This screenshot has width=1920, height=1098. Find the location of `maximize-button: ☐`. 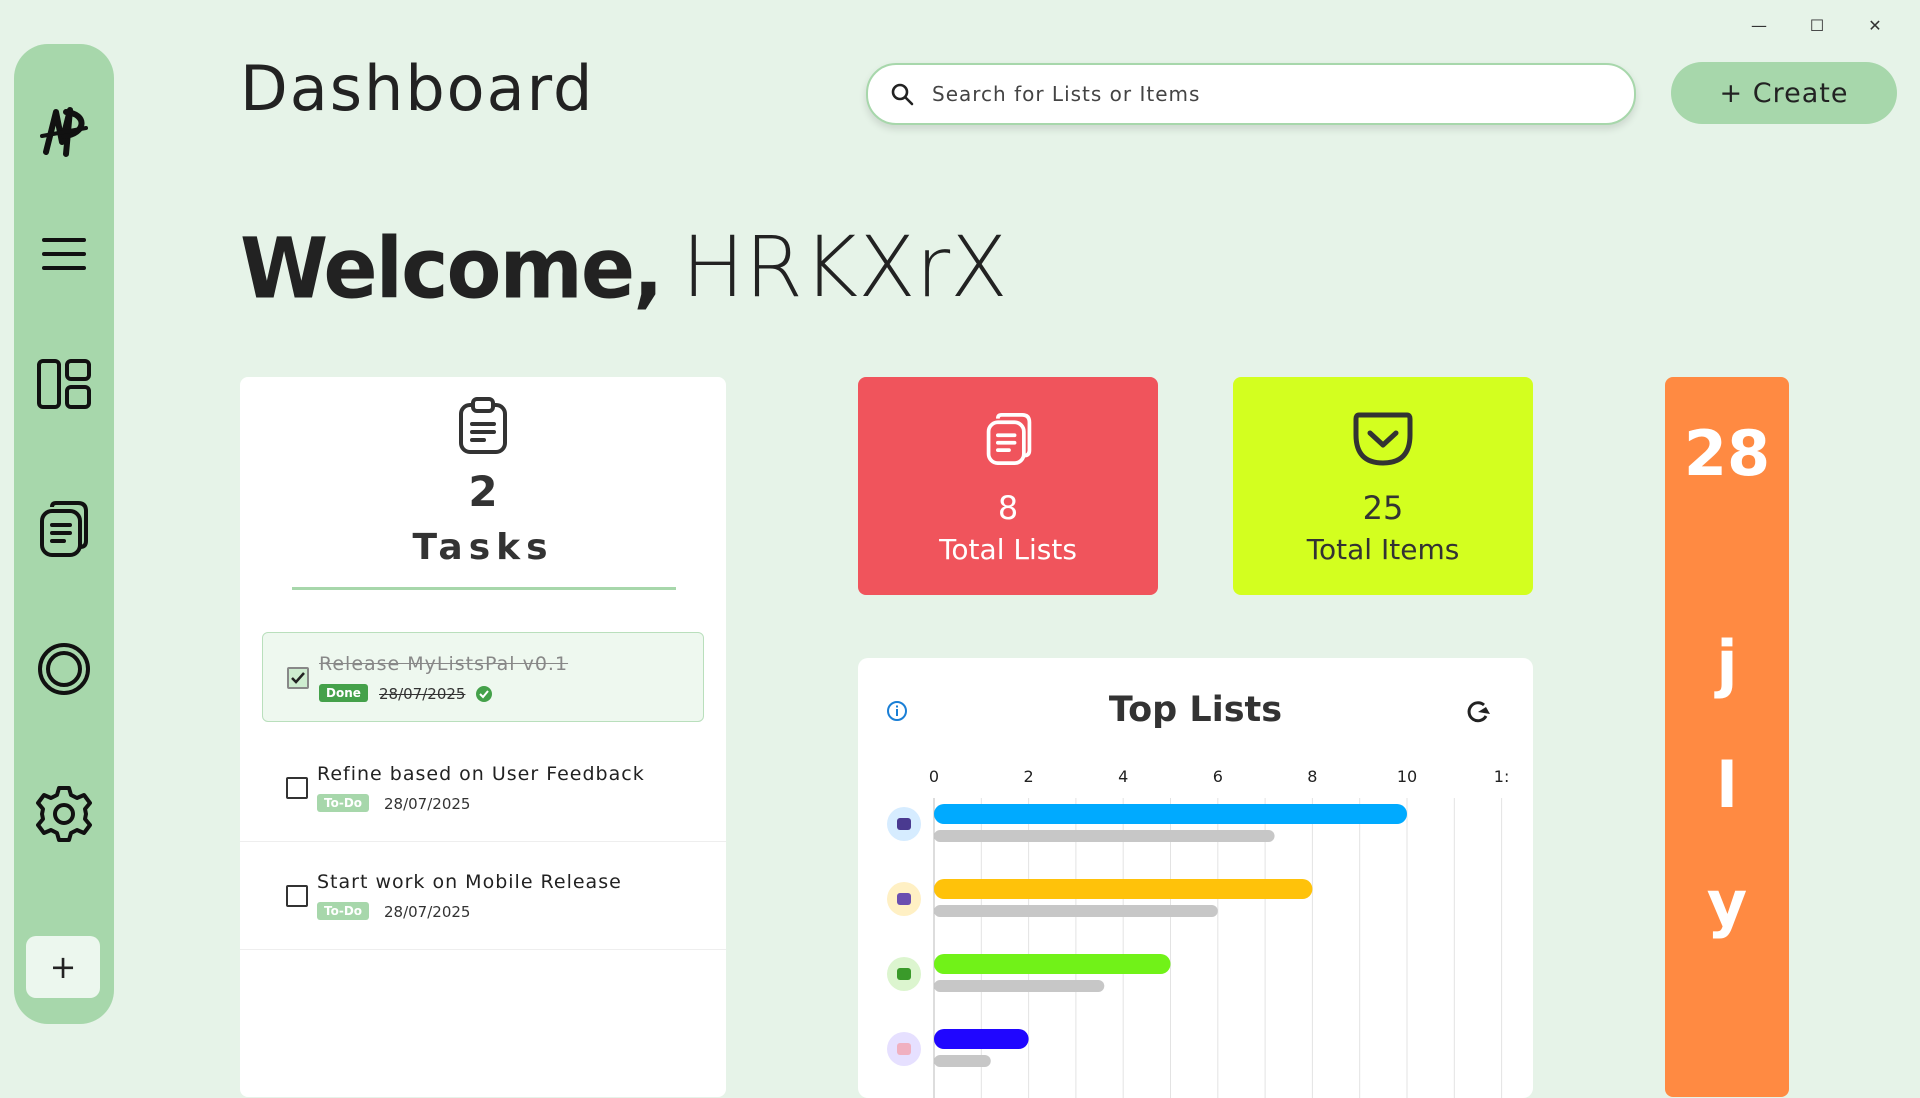

maximize-button: ☐ is located at coordinates (1817, 25).